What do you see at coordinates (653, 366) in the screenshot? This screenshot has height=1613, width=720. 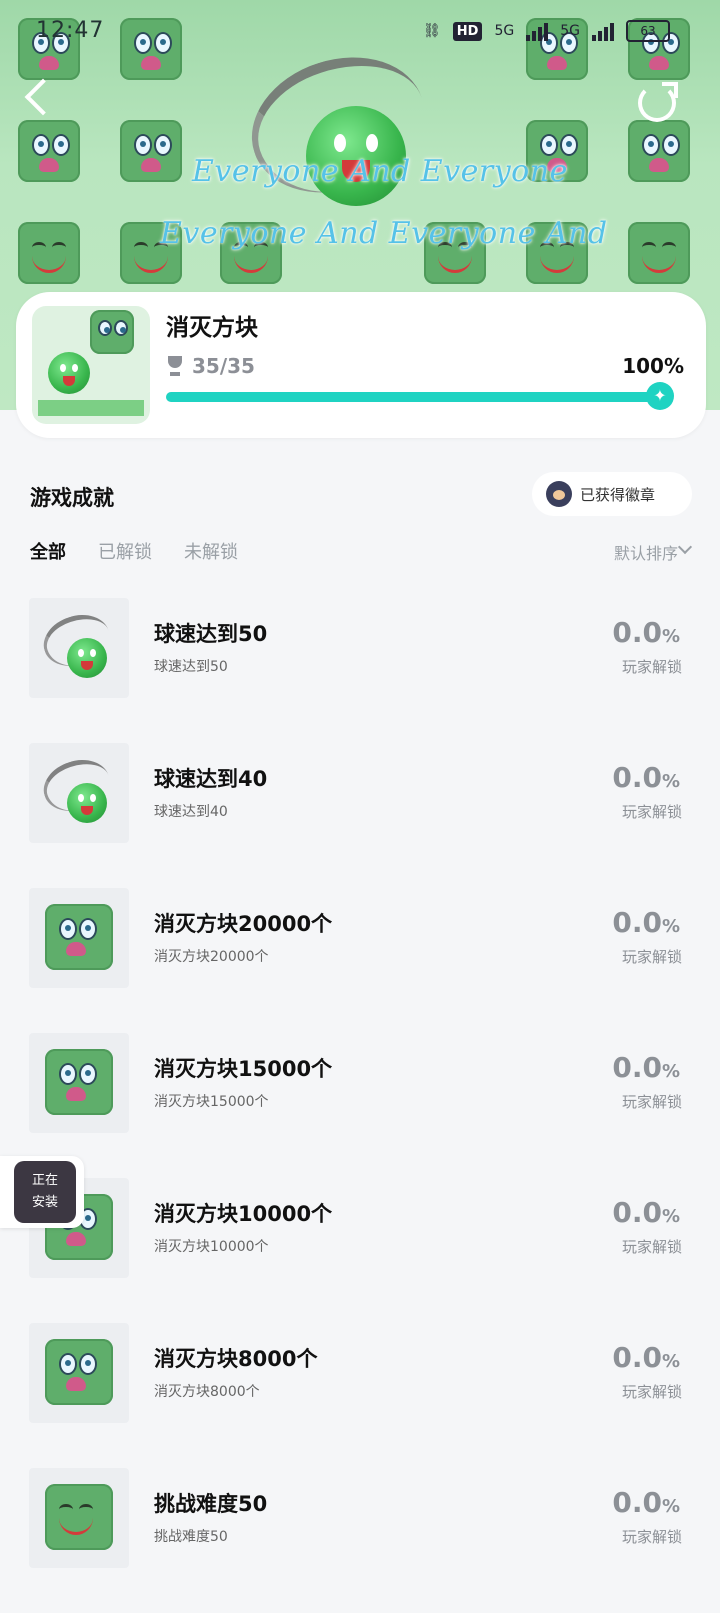 I see `progress-percent: 100%` at bounding box center [653, 366].